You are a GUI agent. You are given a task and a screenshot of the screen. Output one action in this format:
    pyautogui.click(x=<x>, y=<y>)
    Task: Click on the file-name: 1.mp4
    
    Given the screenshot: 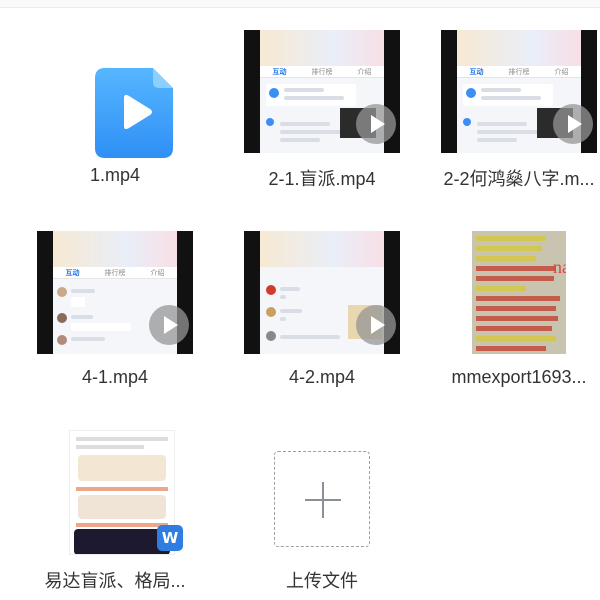 What is the action you would take?
    pyautogui.click(x=115, y=175)
    